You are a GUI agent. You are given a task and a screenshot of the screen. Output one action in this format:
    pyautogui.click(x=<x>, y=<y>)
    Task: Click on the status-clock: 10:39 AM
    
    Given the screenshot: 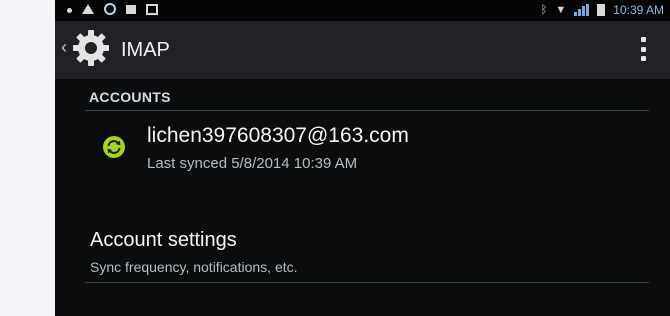 What is the action you would take?
    pyautogui.click(x=638, y=10)
    